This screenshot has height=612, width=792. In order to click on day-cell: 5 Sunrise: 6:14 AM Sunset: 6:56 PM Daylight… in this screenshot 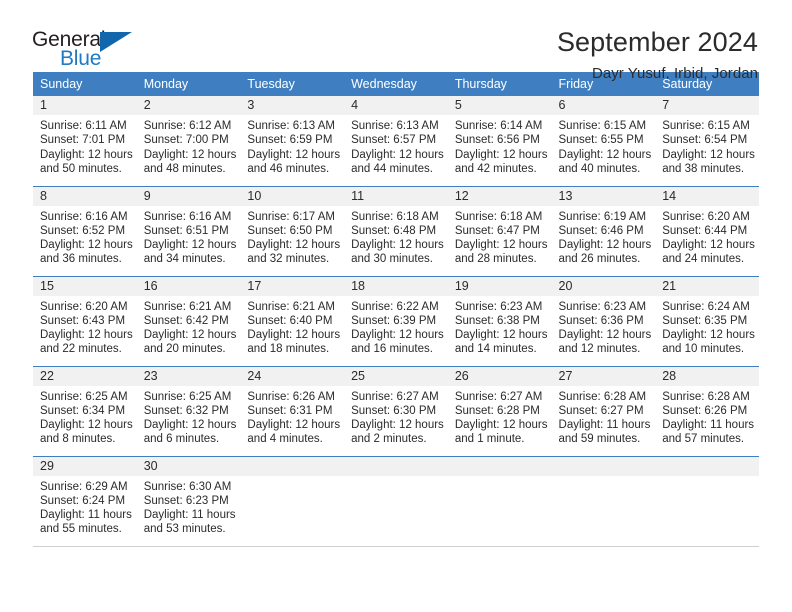, I will do `click(499, 141)`.